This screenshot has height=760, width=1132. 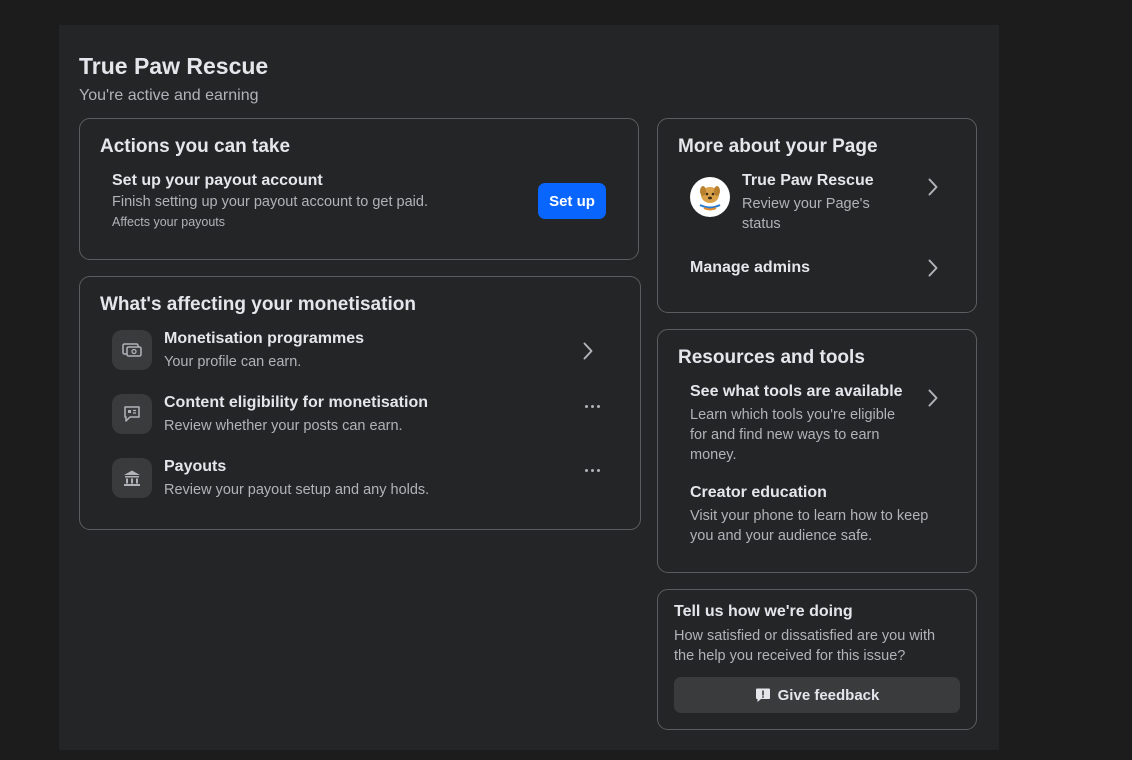 I want to click on give-feedback-button: Give feedback, so click(x=817, y=695).